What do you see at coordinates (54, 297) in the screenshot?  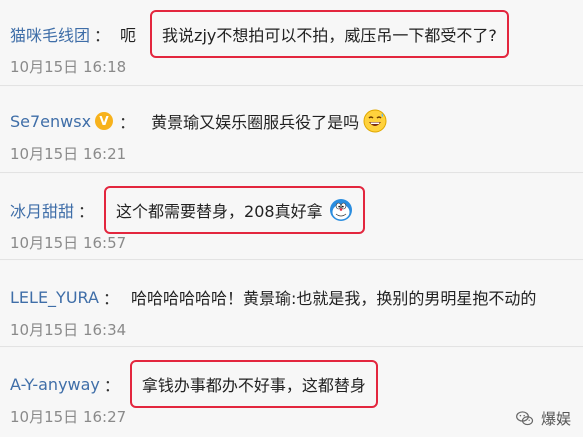 I see `username: LELE_YURA` at bounding box center [54, 297].